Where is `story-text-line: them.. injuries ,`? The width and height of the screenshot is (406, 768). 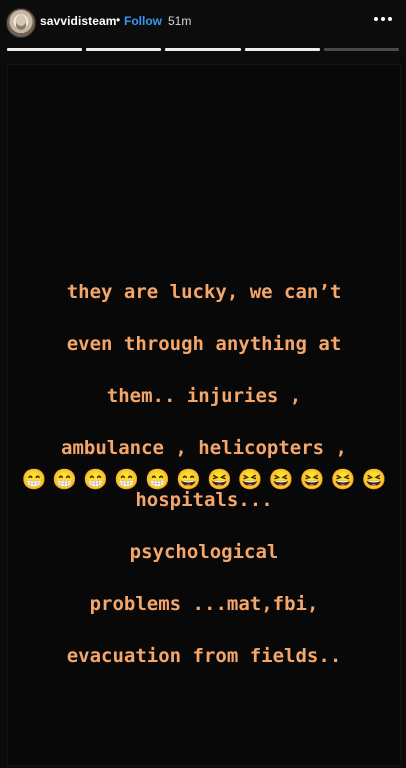 story-text-line: them.. injuries , is located at coordinates (204, 396).